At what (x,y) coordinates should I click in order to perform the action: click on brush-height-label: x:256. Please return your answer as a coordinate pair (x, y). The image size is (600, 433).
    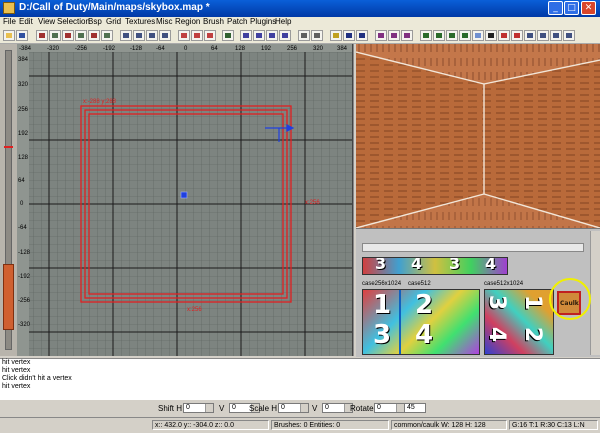
    Looking at the image, I should click on (312, 203).